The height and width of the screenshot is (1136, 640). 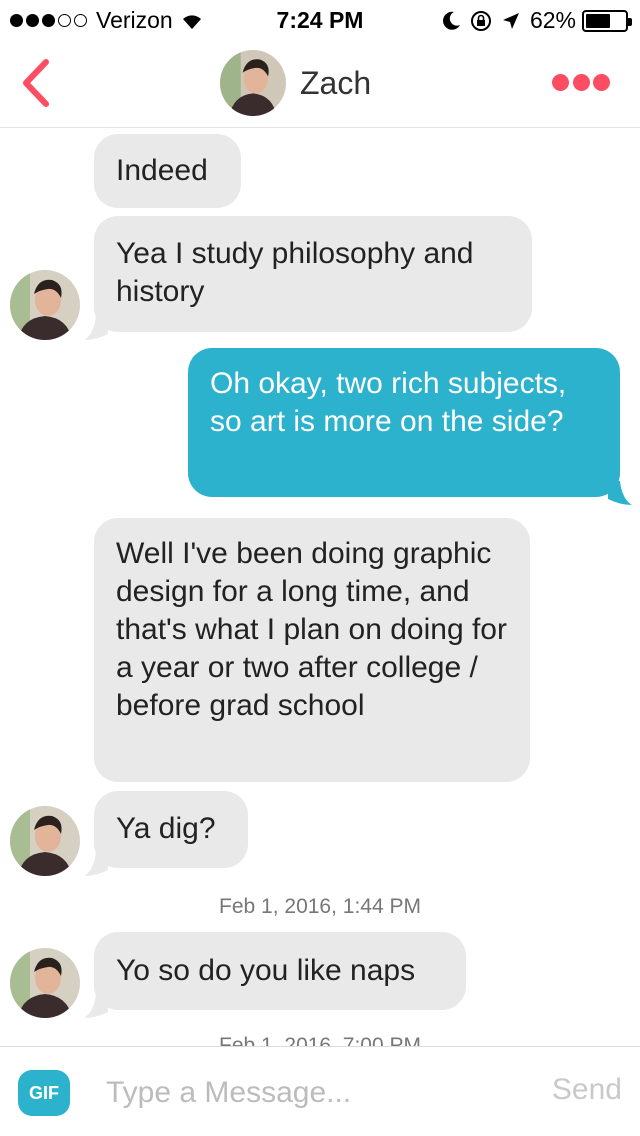 What do you see at coordinates (451, 20) in the screenshot?
I see `moon-icon` at bounding box center [451, 20].